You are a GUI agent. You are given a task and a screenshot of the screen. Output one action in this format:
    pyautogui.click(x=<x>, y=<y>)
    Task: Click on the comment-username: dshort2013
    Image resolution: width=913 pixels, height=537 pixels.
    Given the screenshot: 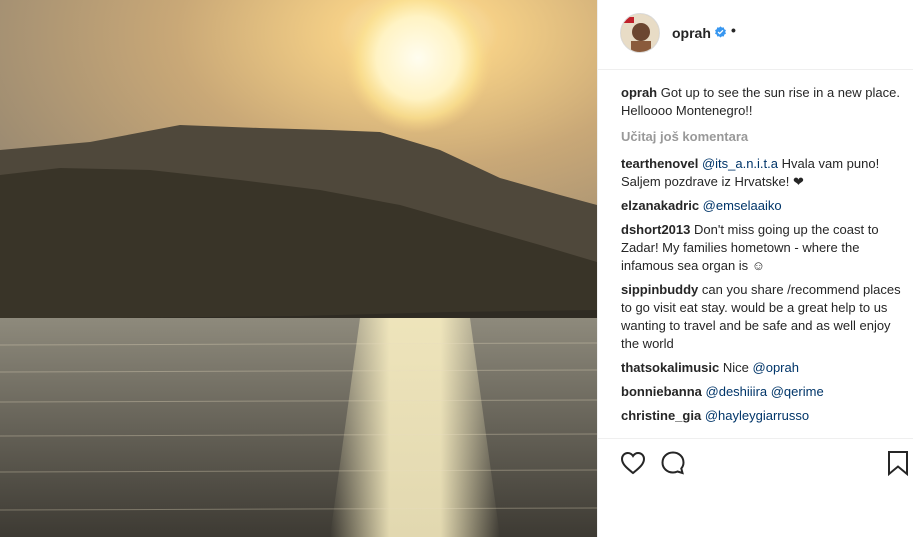 What is the action you would take?
    pyautogui.click(x=655, y=229)
    